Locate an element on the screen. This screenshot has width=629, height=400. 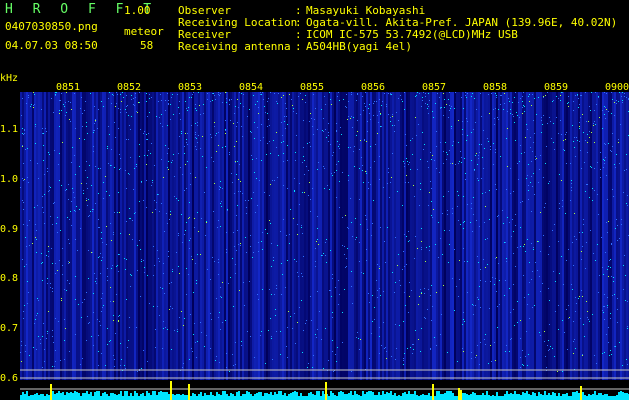
time-label-0851: 0851 is located at coordinates (68, 87).